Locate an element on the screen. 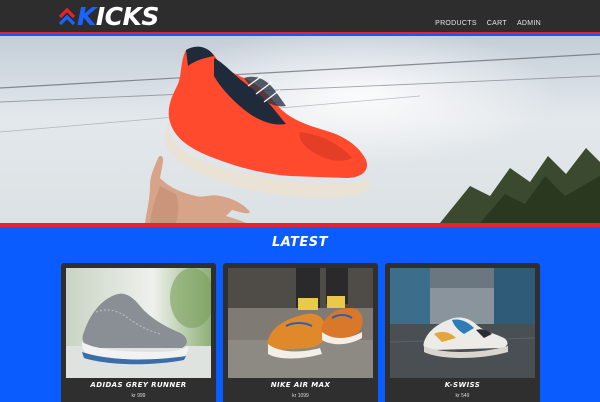  latest-section-title: LATEST is located at coordinates (300, 242).